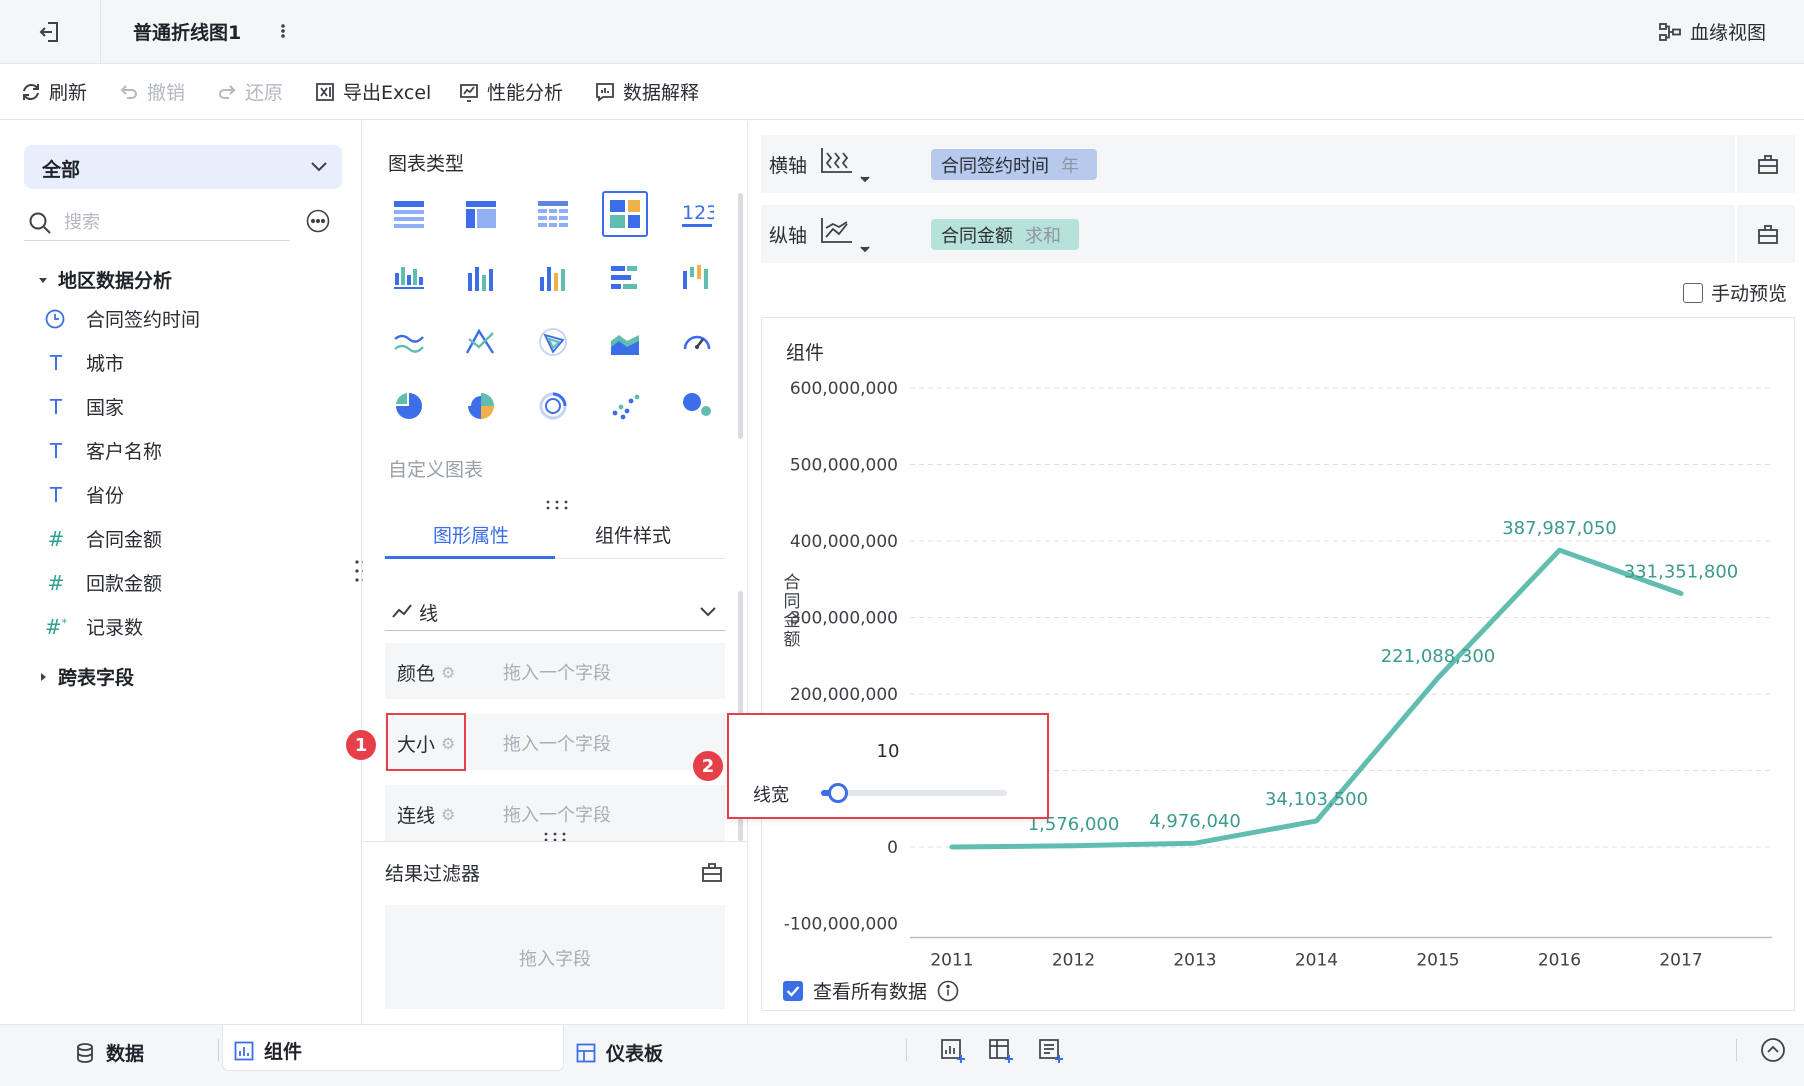 This screenshot has width=1804, height=1086. I want to click on data-explain-label: 数据解释, so click(661, 93).